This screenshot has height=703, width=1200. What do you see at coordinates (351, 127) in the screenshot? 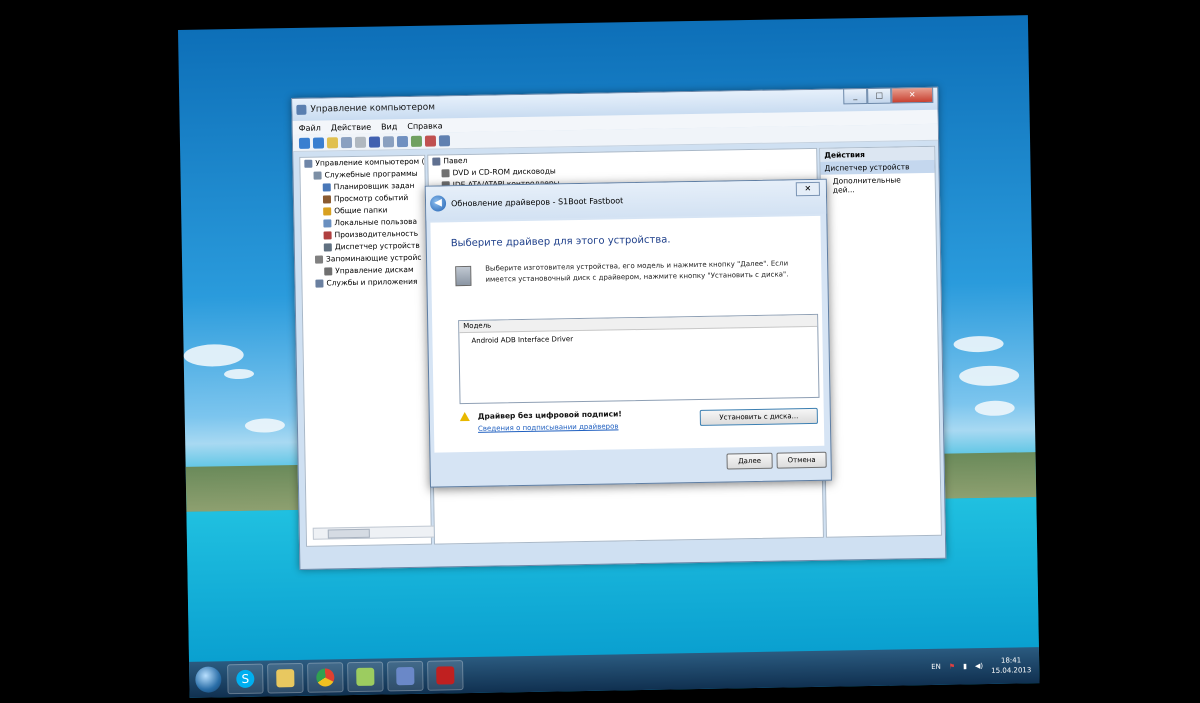
I see `menu-action: Действие` at bounding box center [351, 127].